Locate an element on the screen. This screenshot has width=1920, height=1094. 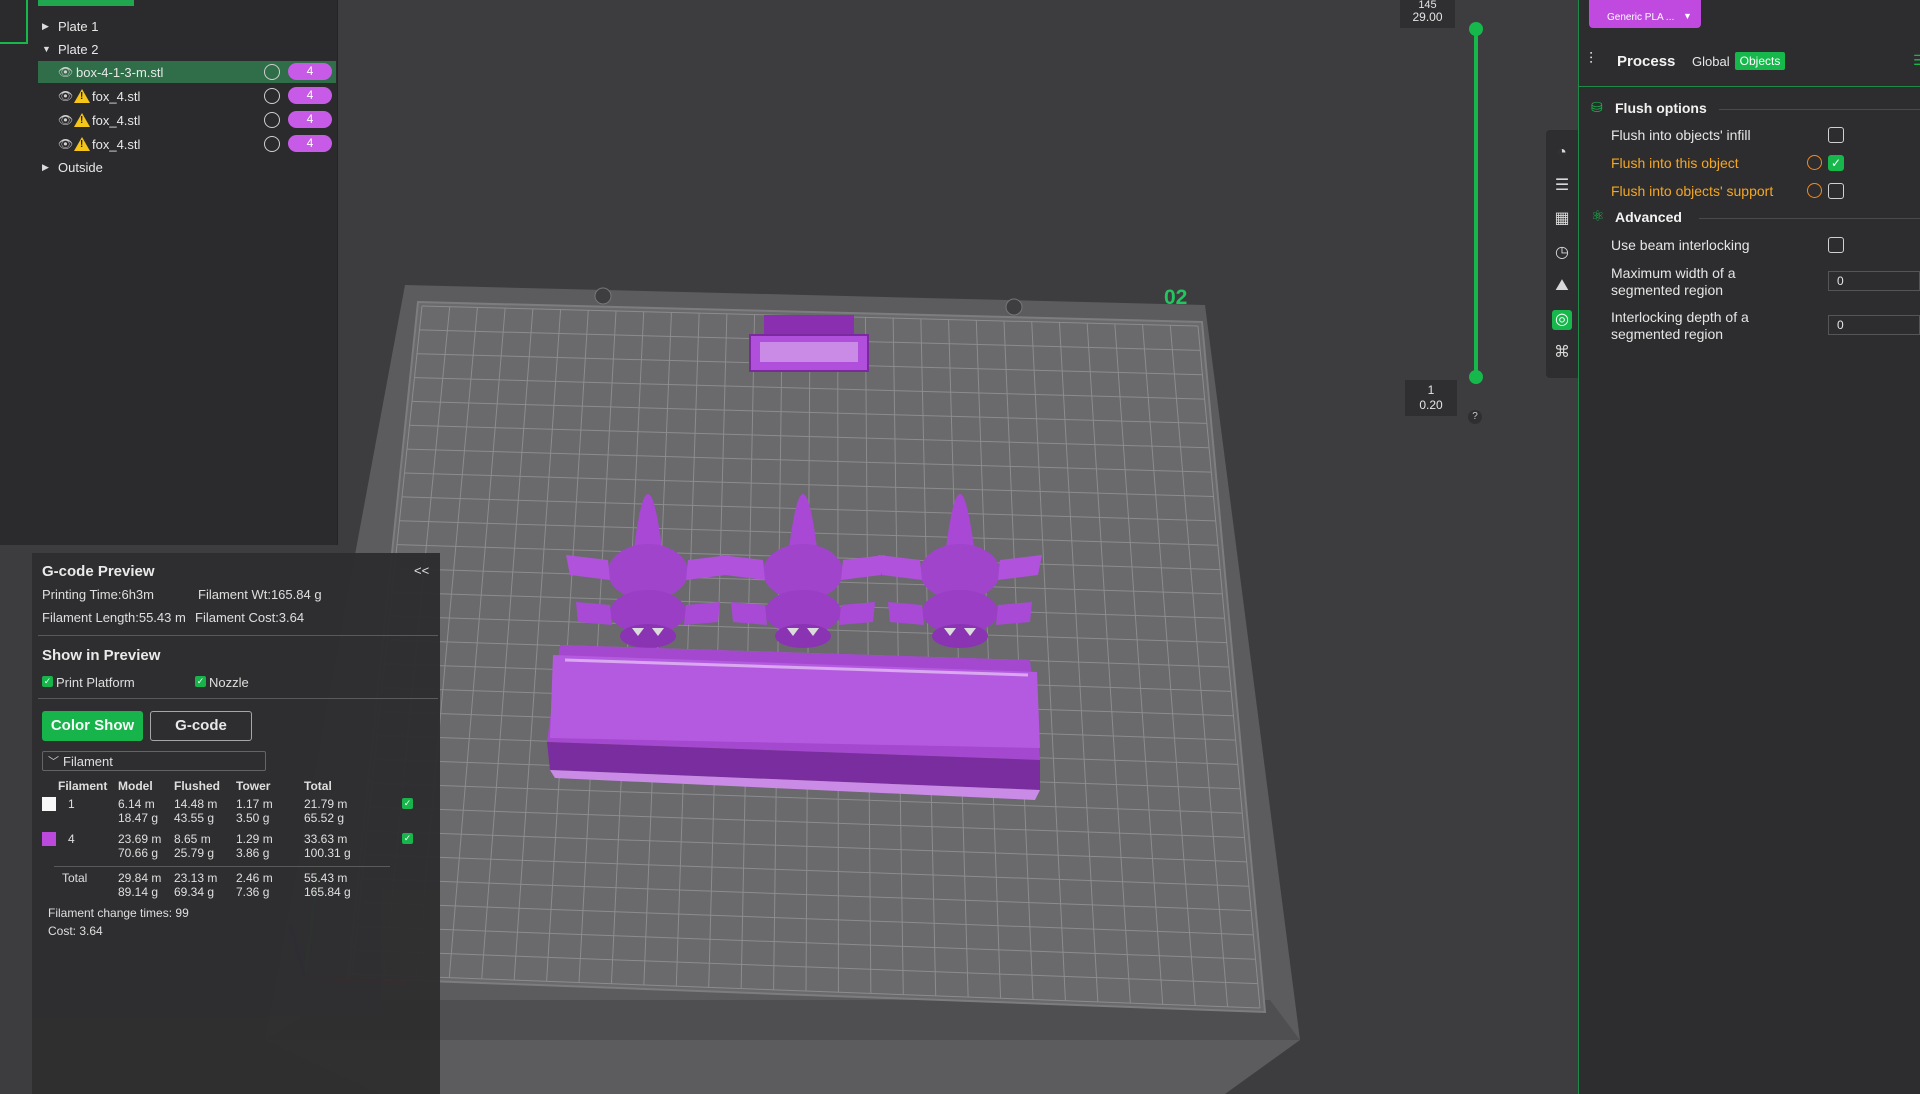
flush-support-label: Flush into objects' support is located at coordinates (1692, 191).